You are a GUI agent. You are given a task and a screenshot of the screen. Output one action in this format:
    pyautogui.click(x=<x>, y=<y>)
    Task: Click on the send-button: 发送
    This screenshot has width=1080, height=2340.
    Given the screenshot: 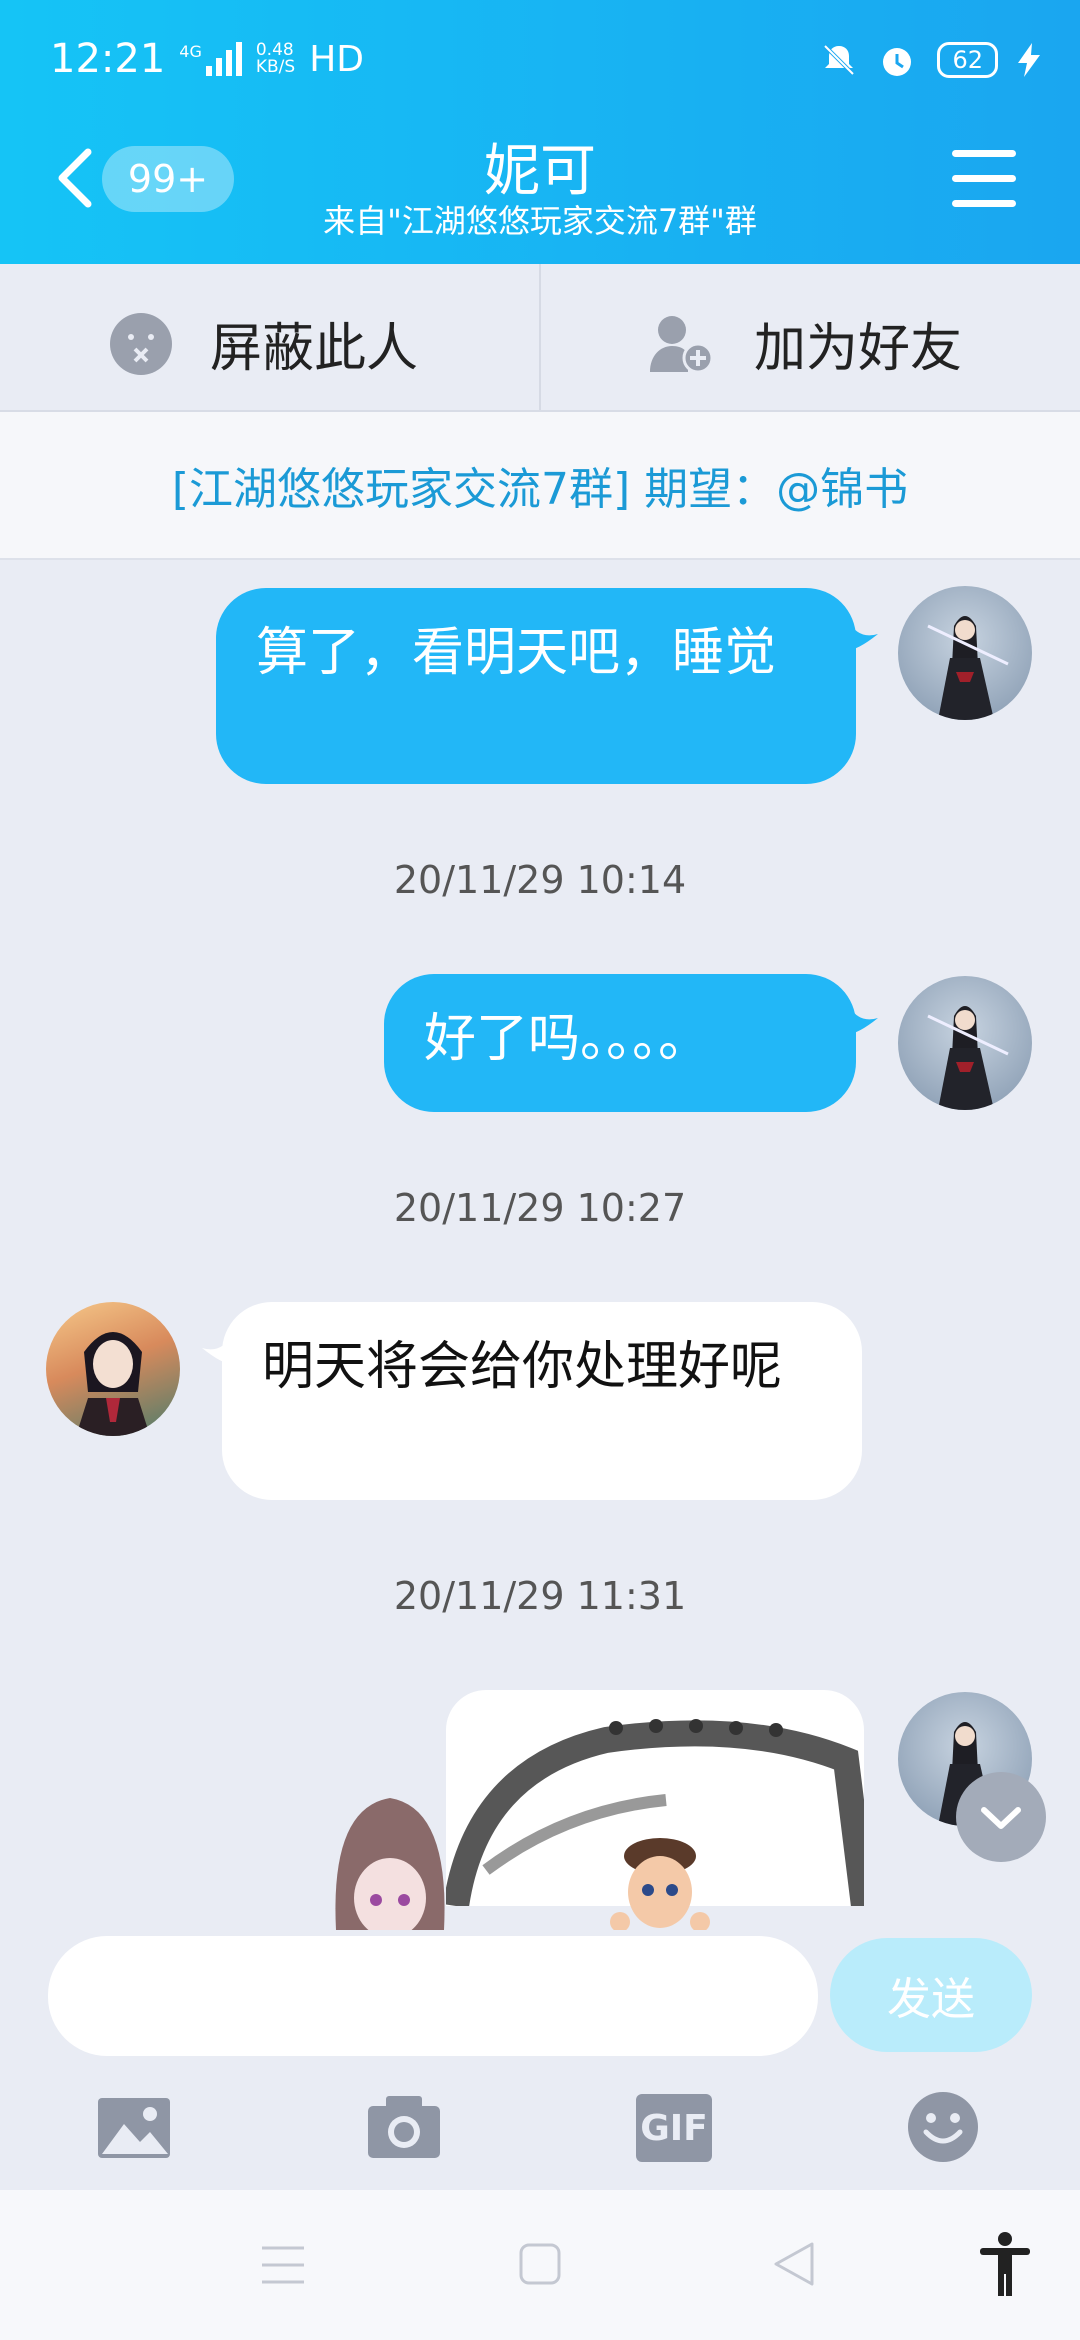 What is the action you would take?
    pyautogui.click(x=931, y=1995)
    